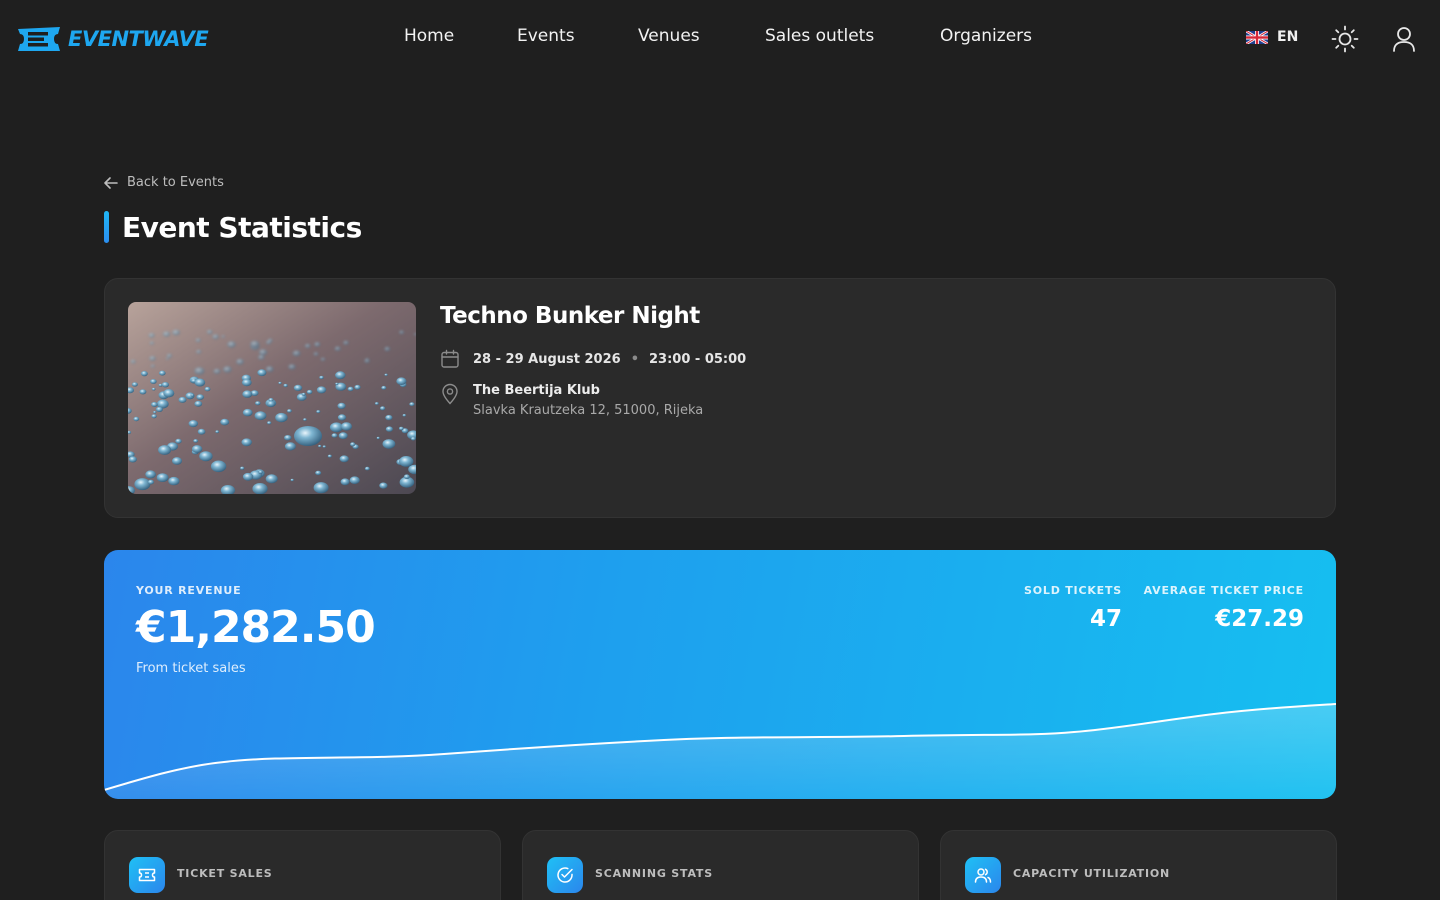  I want to click on users-icon, so click(983, 875).